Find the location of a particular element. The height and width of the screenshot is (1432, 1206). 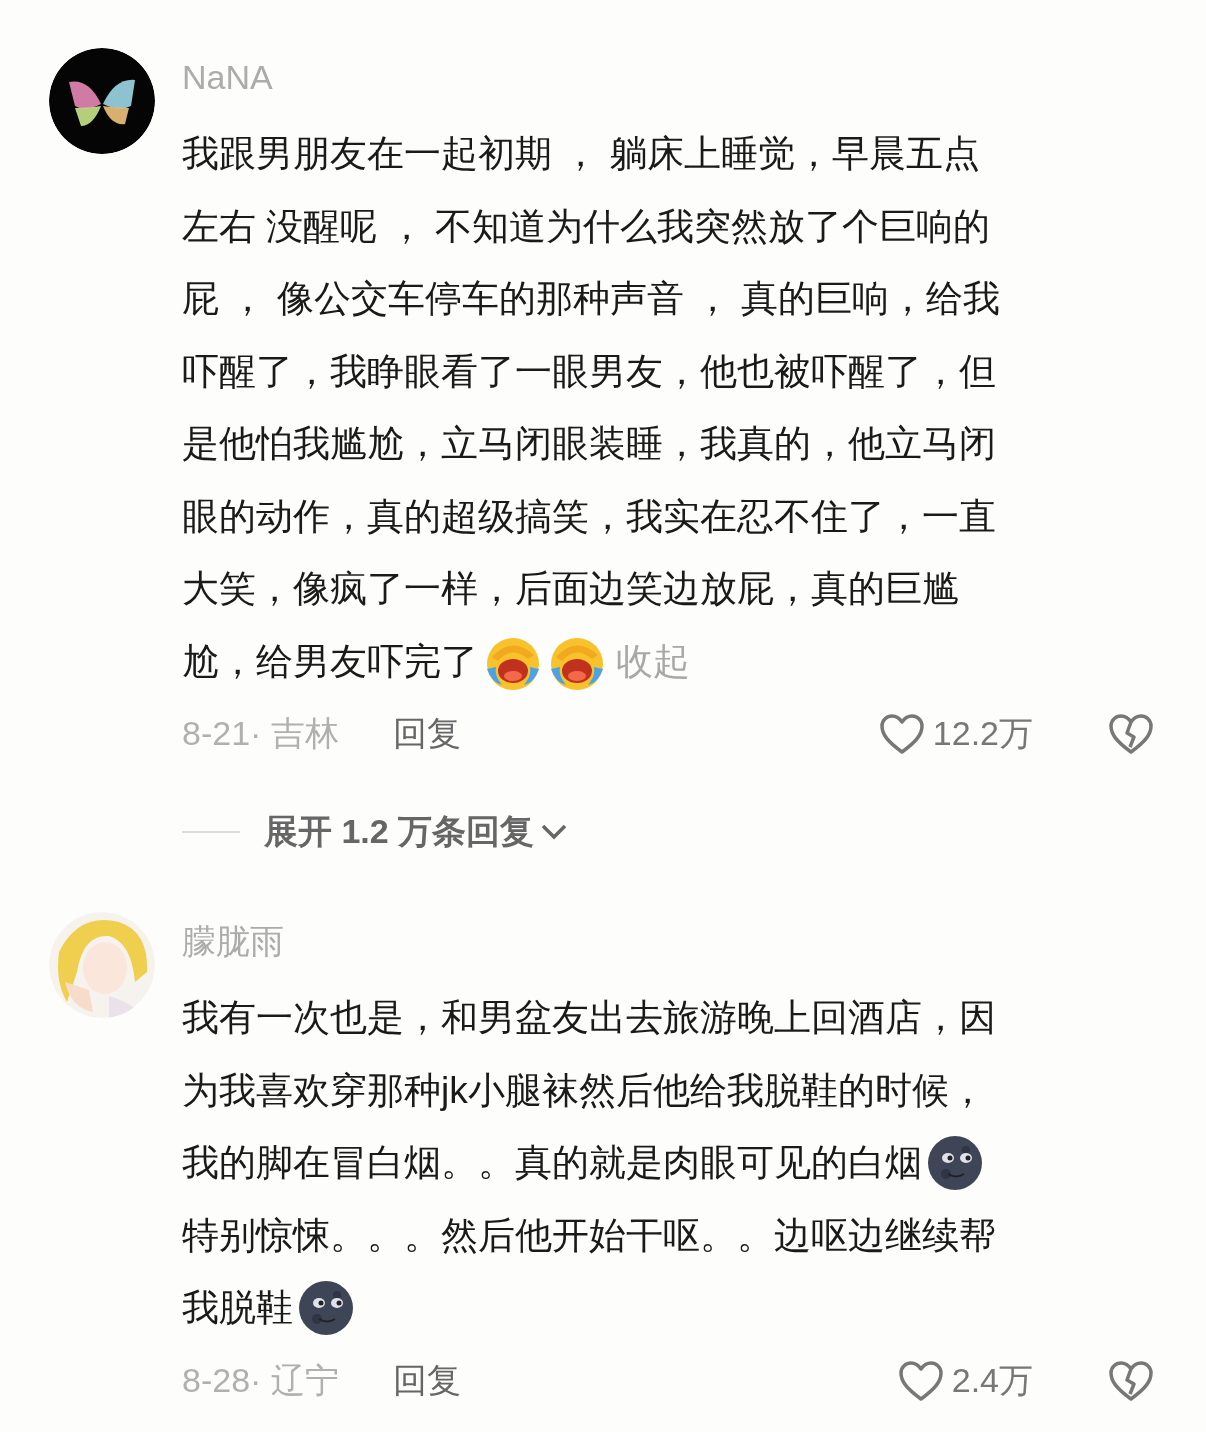

like-count: 2.4万 is located at coordinates (992, 1380).